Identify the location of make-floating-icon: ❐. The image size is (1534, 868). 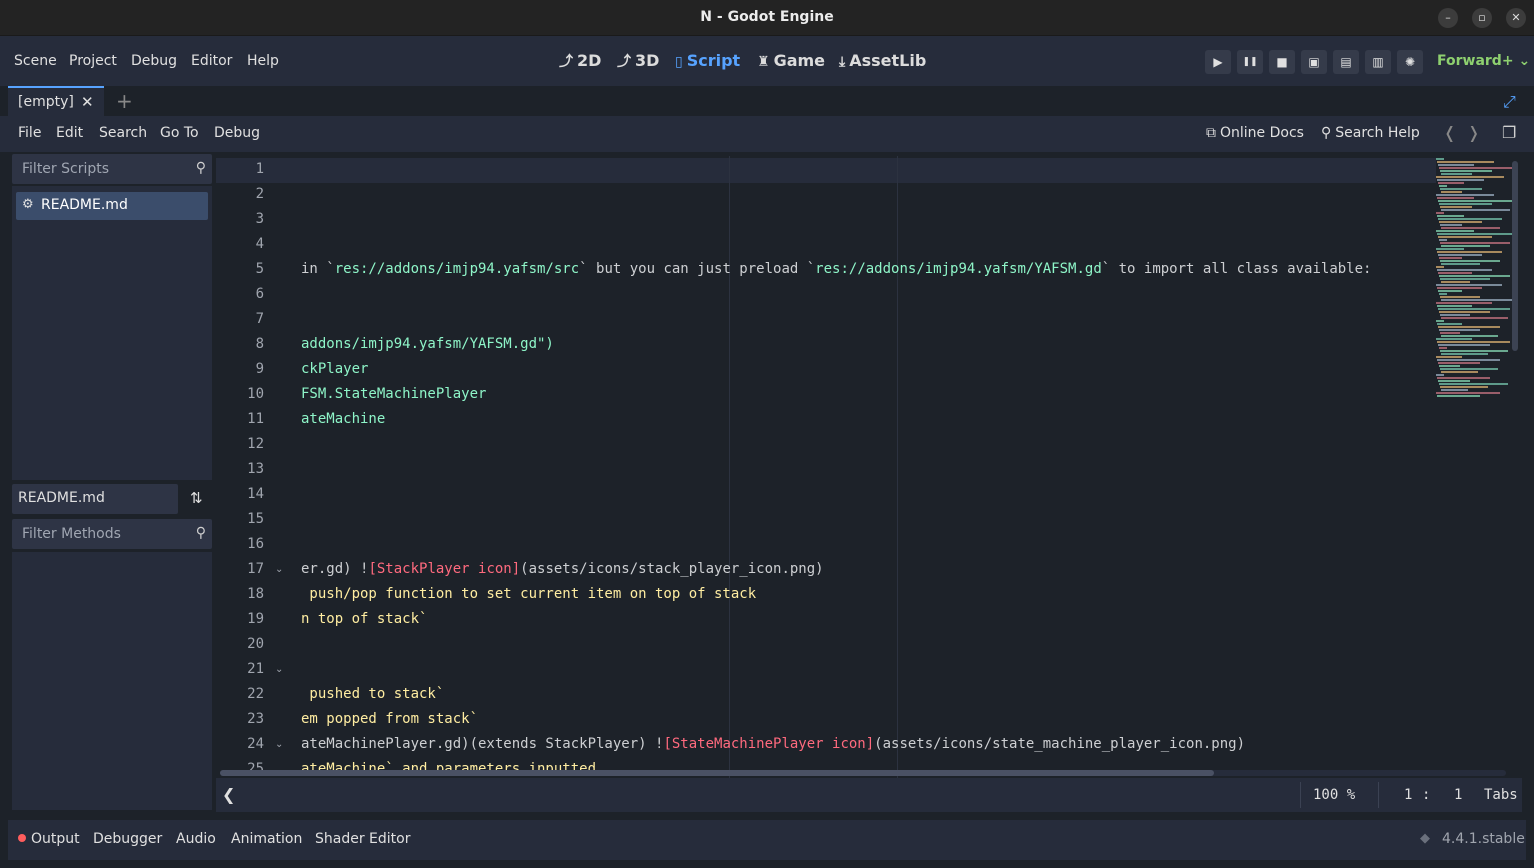
(1509, 132).